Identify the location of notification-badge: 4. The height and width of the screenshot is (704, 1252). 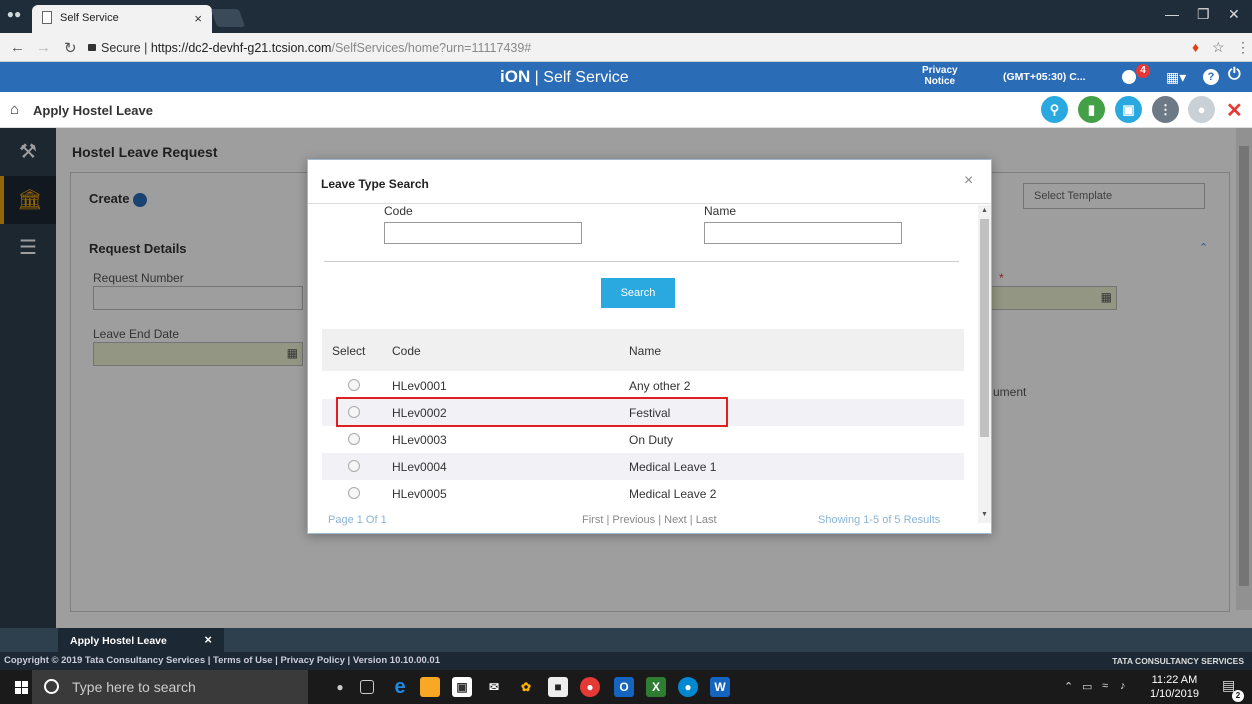
(1143, 71).